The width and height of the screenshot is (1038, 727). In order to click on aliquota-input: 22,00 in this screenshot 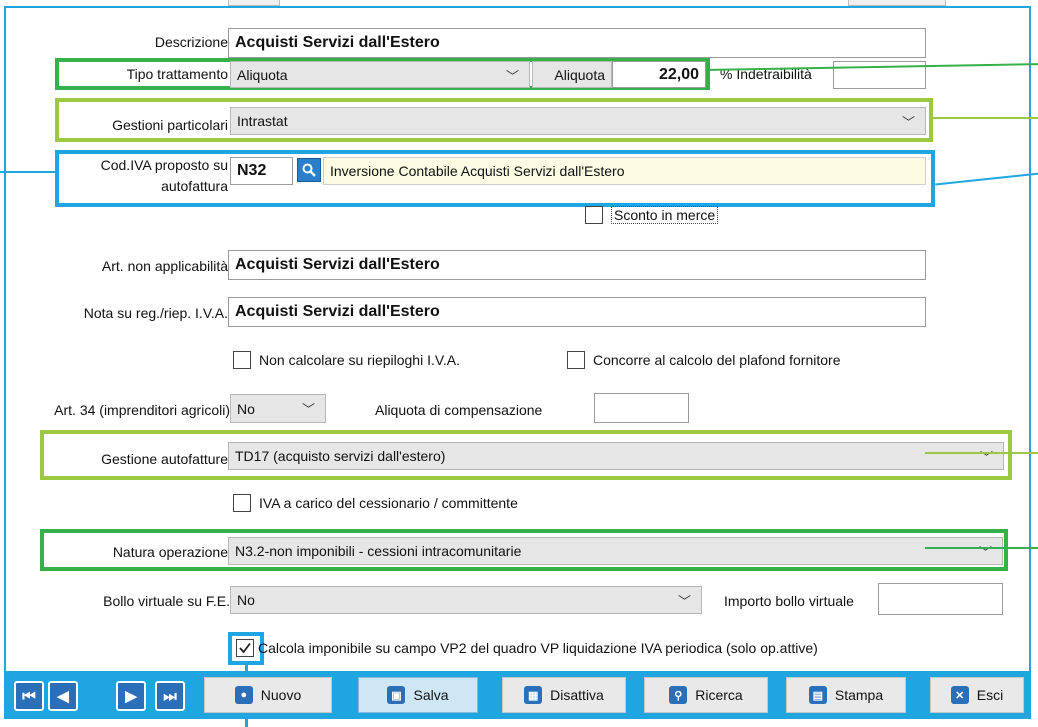, I will do `click(659, 74)`.